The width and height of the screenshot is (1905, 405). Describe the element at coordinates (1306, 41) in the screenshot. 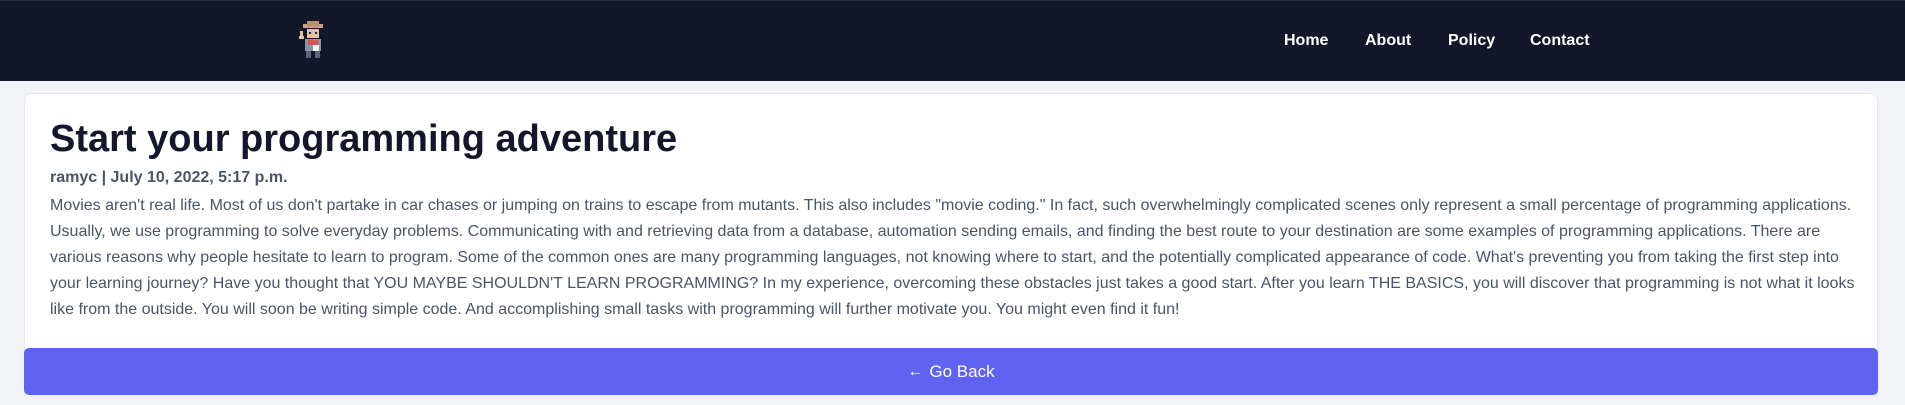

I see `nav-link-home: Home` at that location.